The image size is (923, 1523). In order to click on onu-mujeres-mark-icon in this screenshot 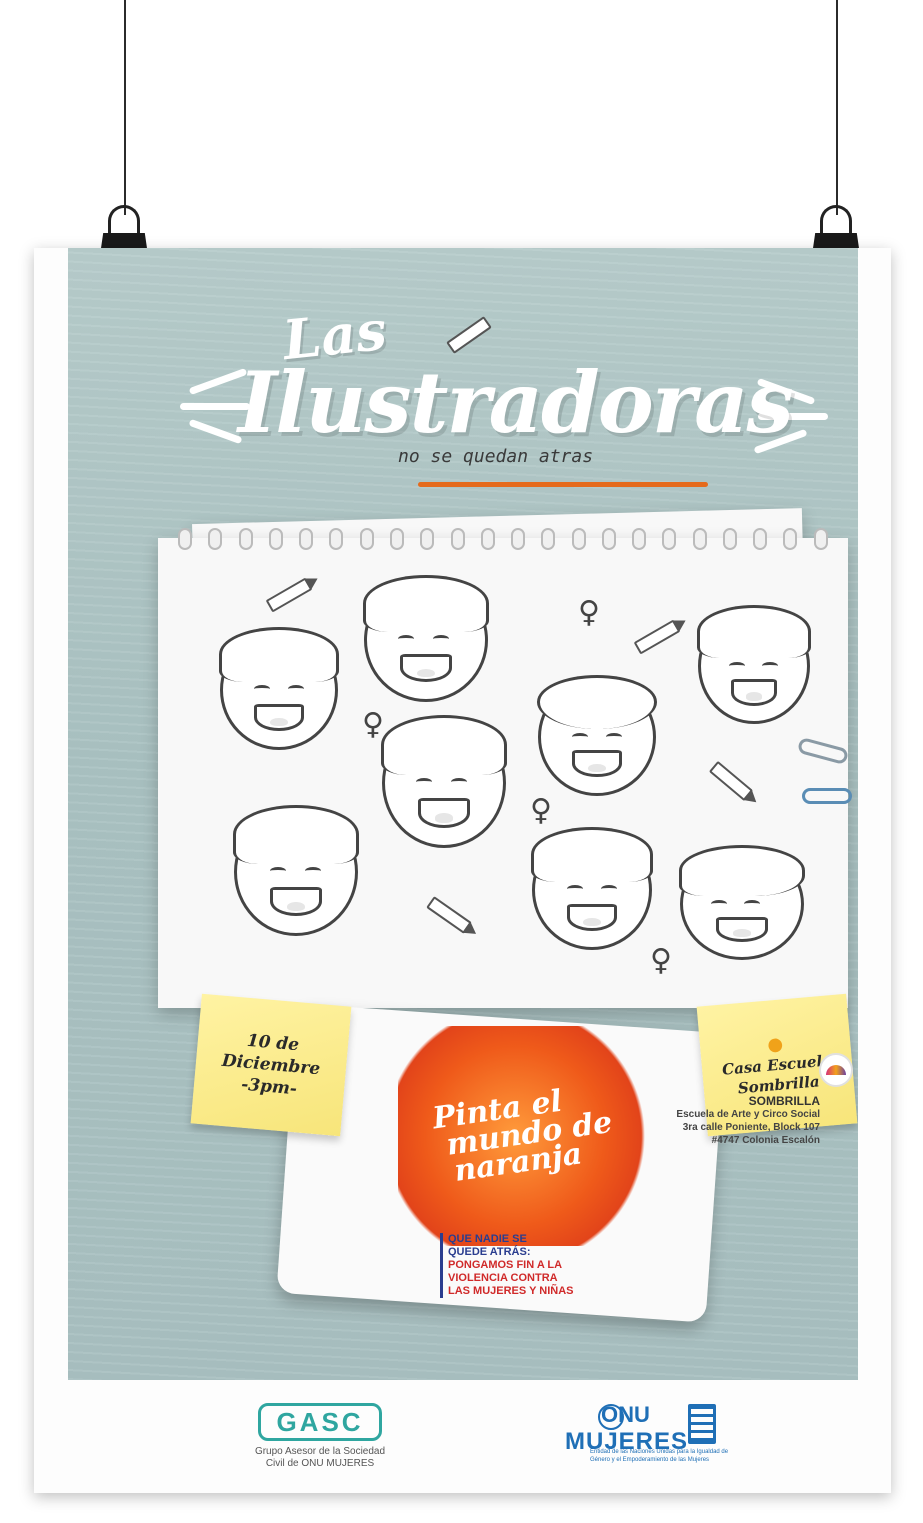, I will do `click(702, 1424)`.